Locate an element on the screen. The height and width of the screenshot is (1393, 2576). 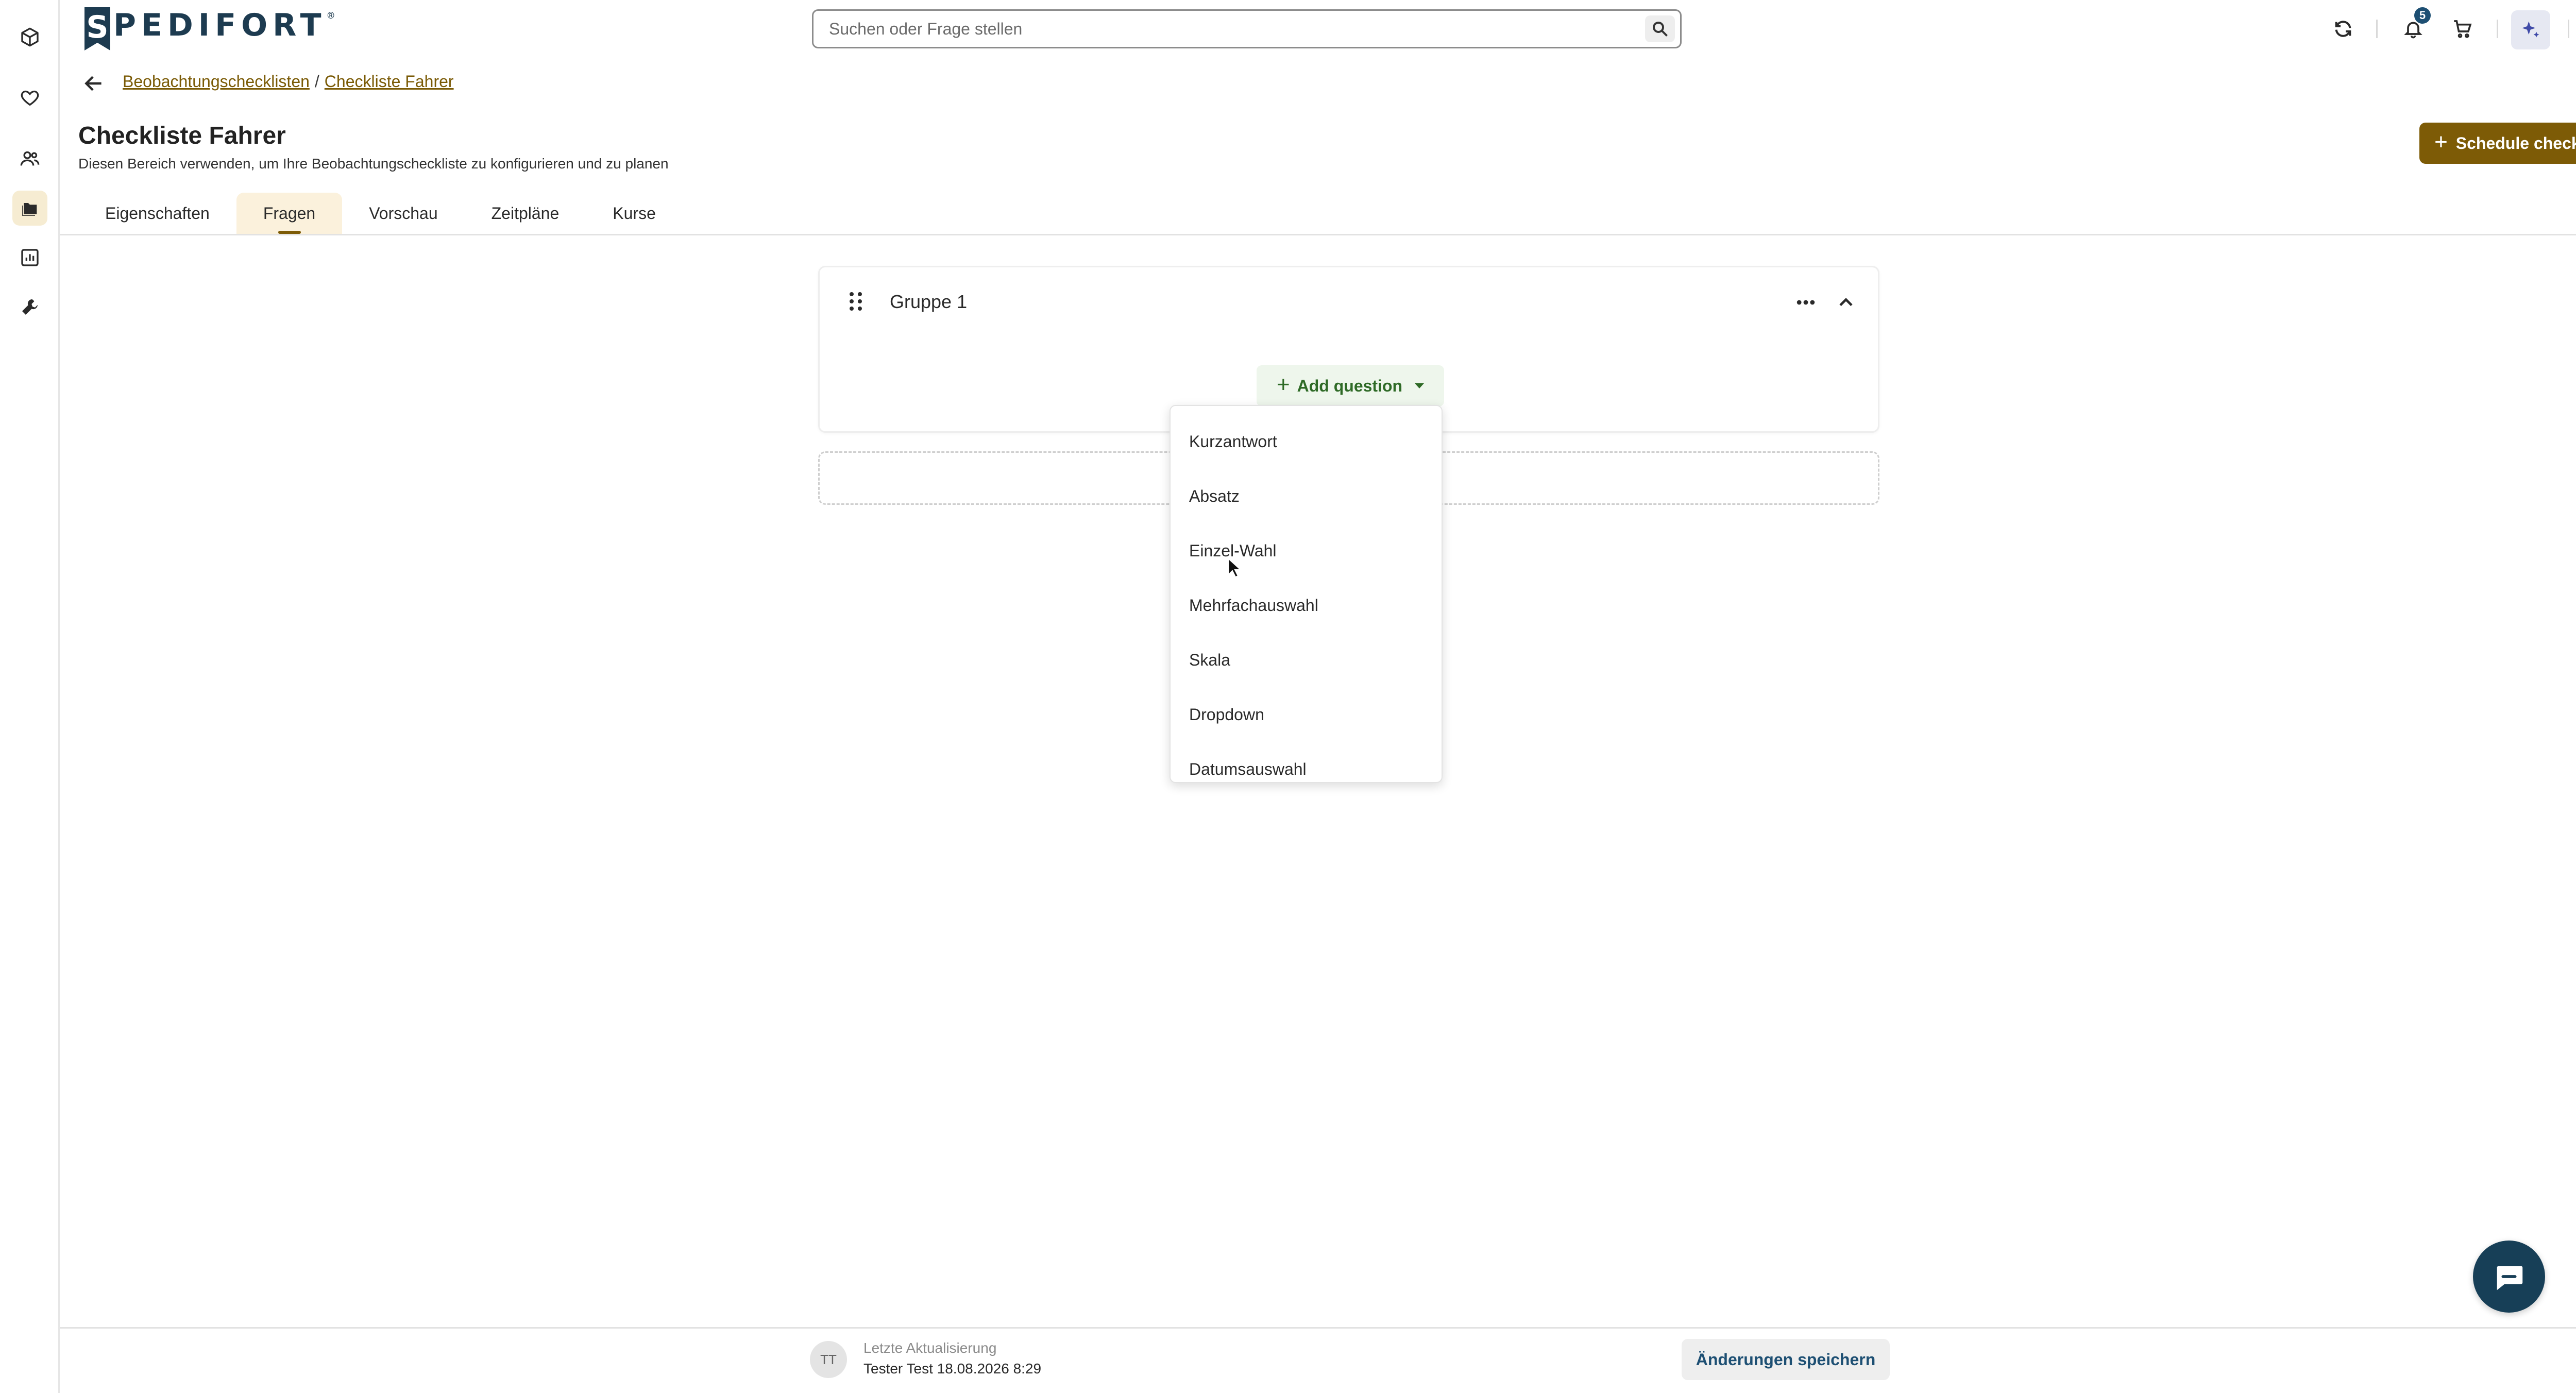
tab-divider is located at coordinates (1318, 234).